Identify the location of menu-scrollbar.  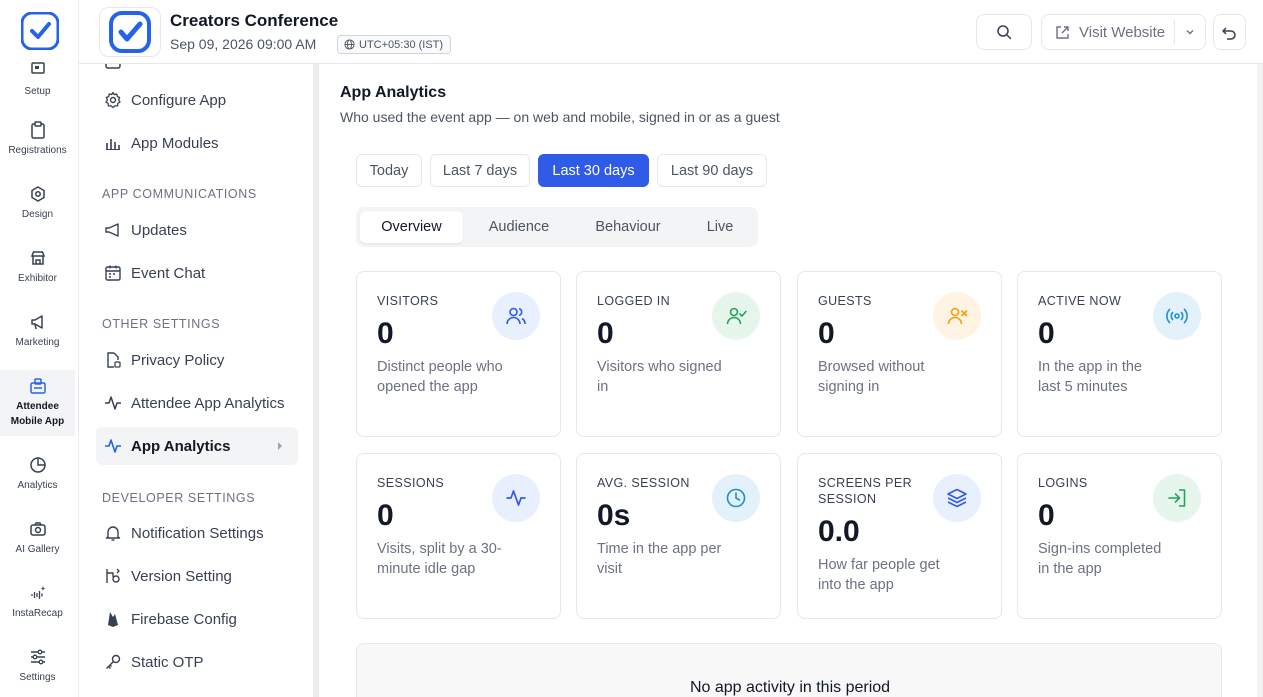
(315, 380).